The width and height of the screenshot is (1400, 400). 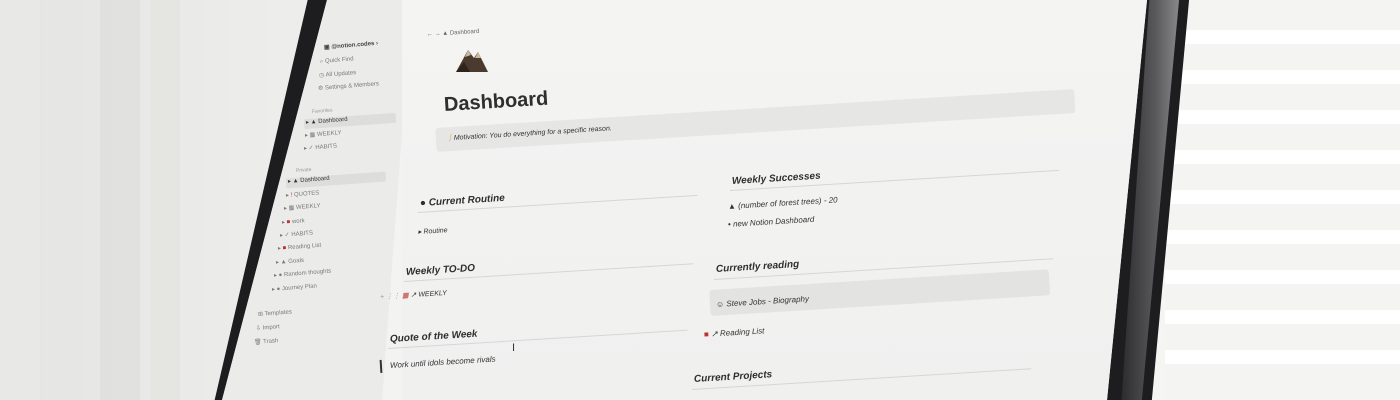 I want to click on globe-icon: ●, so click(x=423, y=203).